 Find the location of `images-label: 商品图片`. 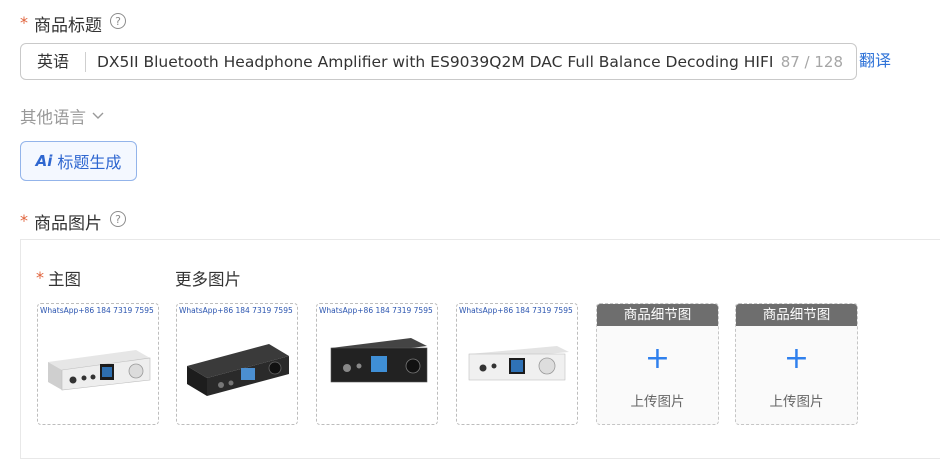

images-label: 商品图片 is located at coordinates (68, 224).